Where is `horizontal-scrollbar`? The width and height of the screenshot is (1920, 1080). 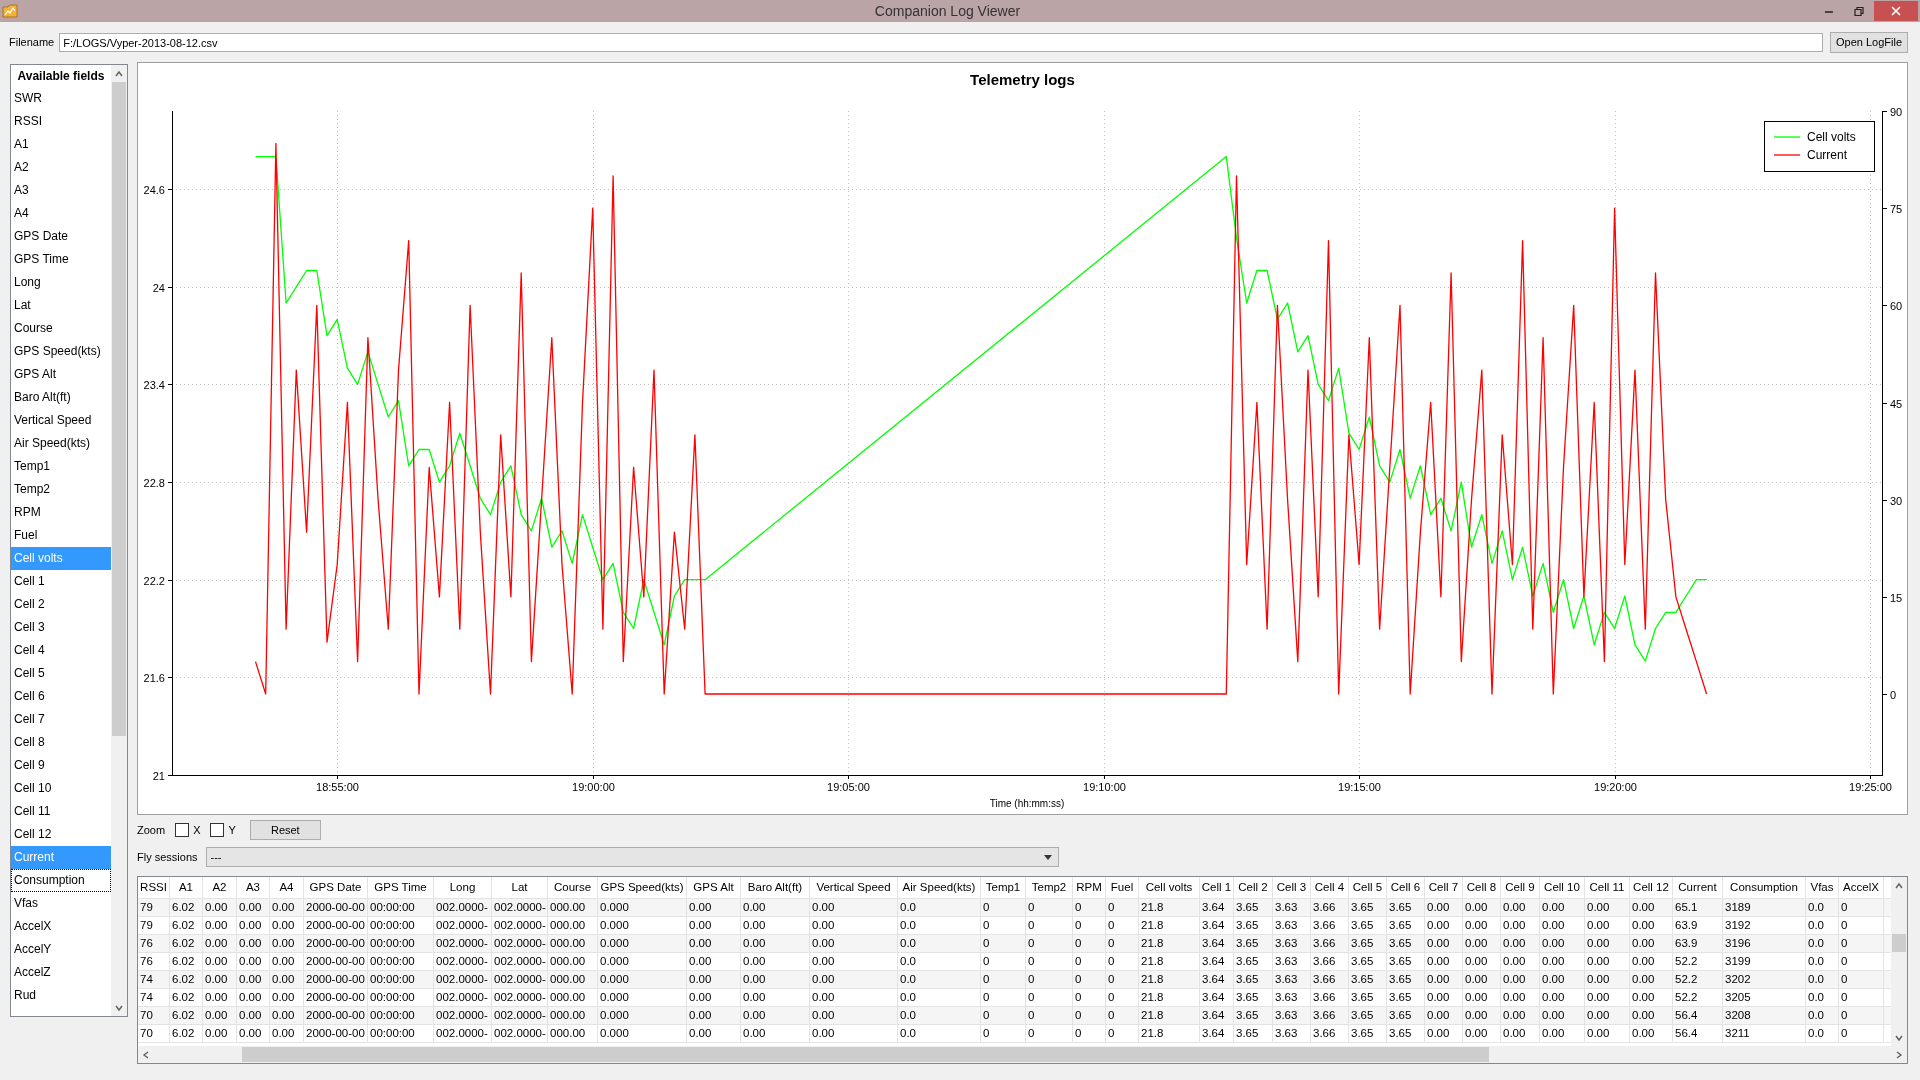 horizontal-scrollbar is located at coordinates (1022, 1054).